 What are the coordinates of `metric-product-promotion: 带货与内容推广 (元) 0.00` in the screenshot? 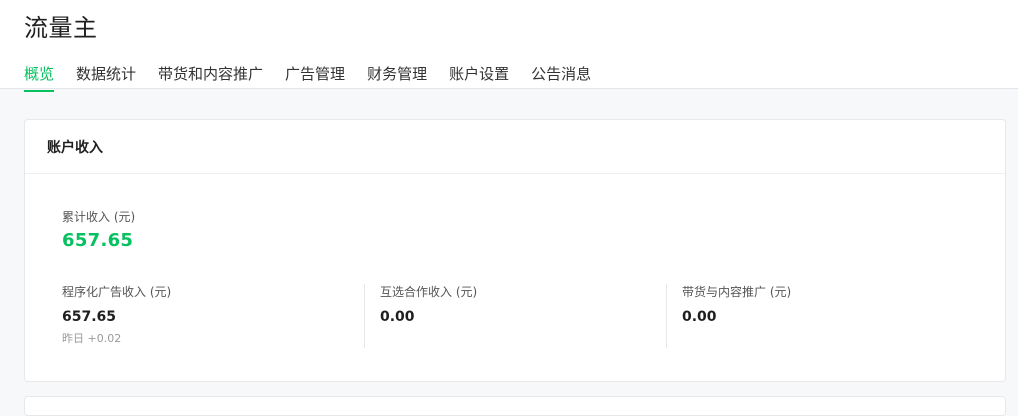 It's located at (736, 316).